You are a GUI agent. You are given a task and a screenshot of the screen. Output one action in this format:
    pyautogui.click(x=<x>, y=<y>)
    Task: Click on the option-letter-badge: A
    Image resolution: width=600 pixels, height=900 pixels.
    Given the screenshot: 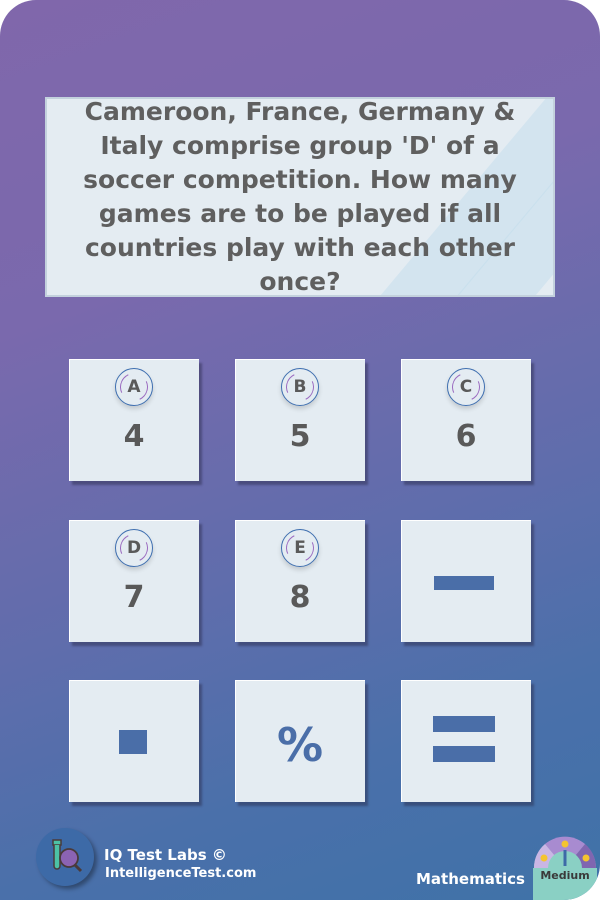 What is the action you would take?
    pyautogui.click(x=134, y=387)
    